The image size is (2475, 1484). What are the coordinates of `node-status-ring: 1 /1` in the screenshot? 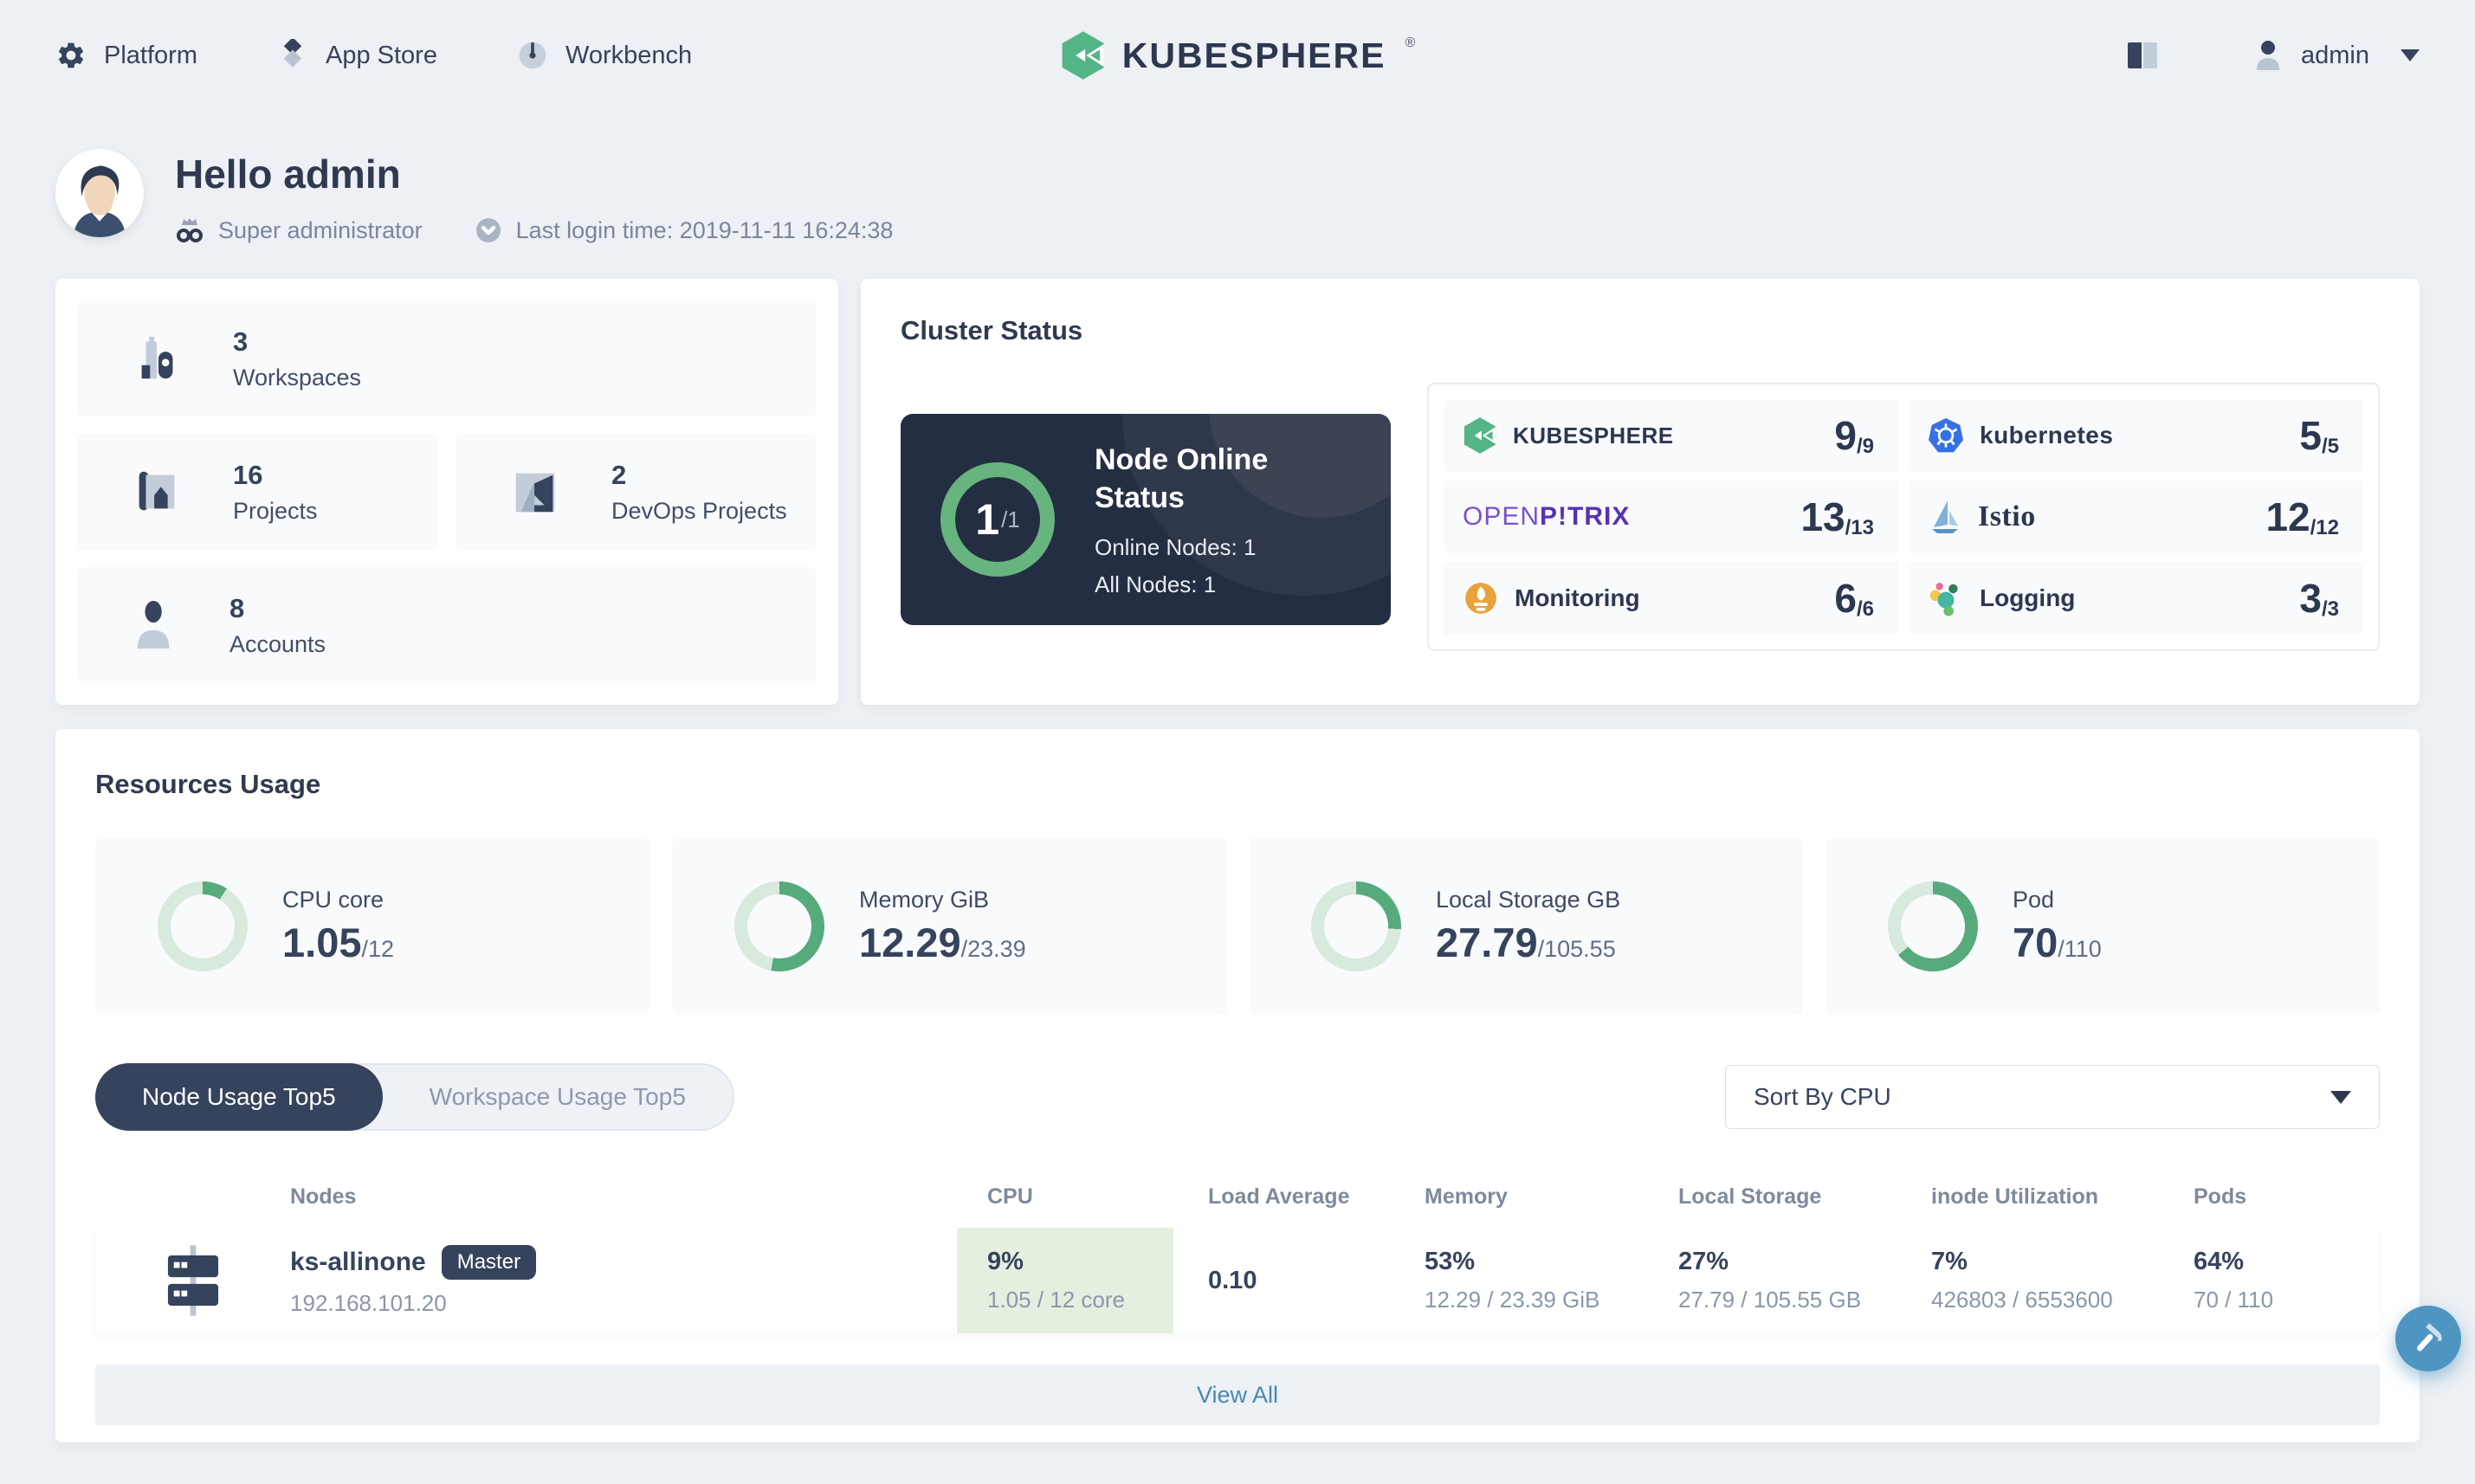 It's located at (997, 519).